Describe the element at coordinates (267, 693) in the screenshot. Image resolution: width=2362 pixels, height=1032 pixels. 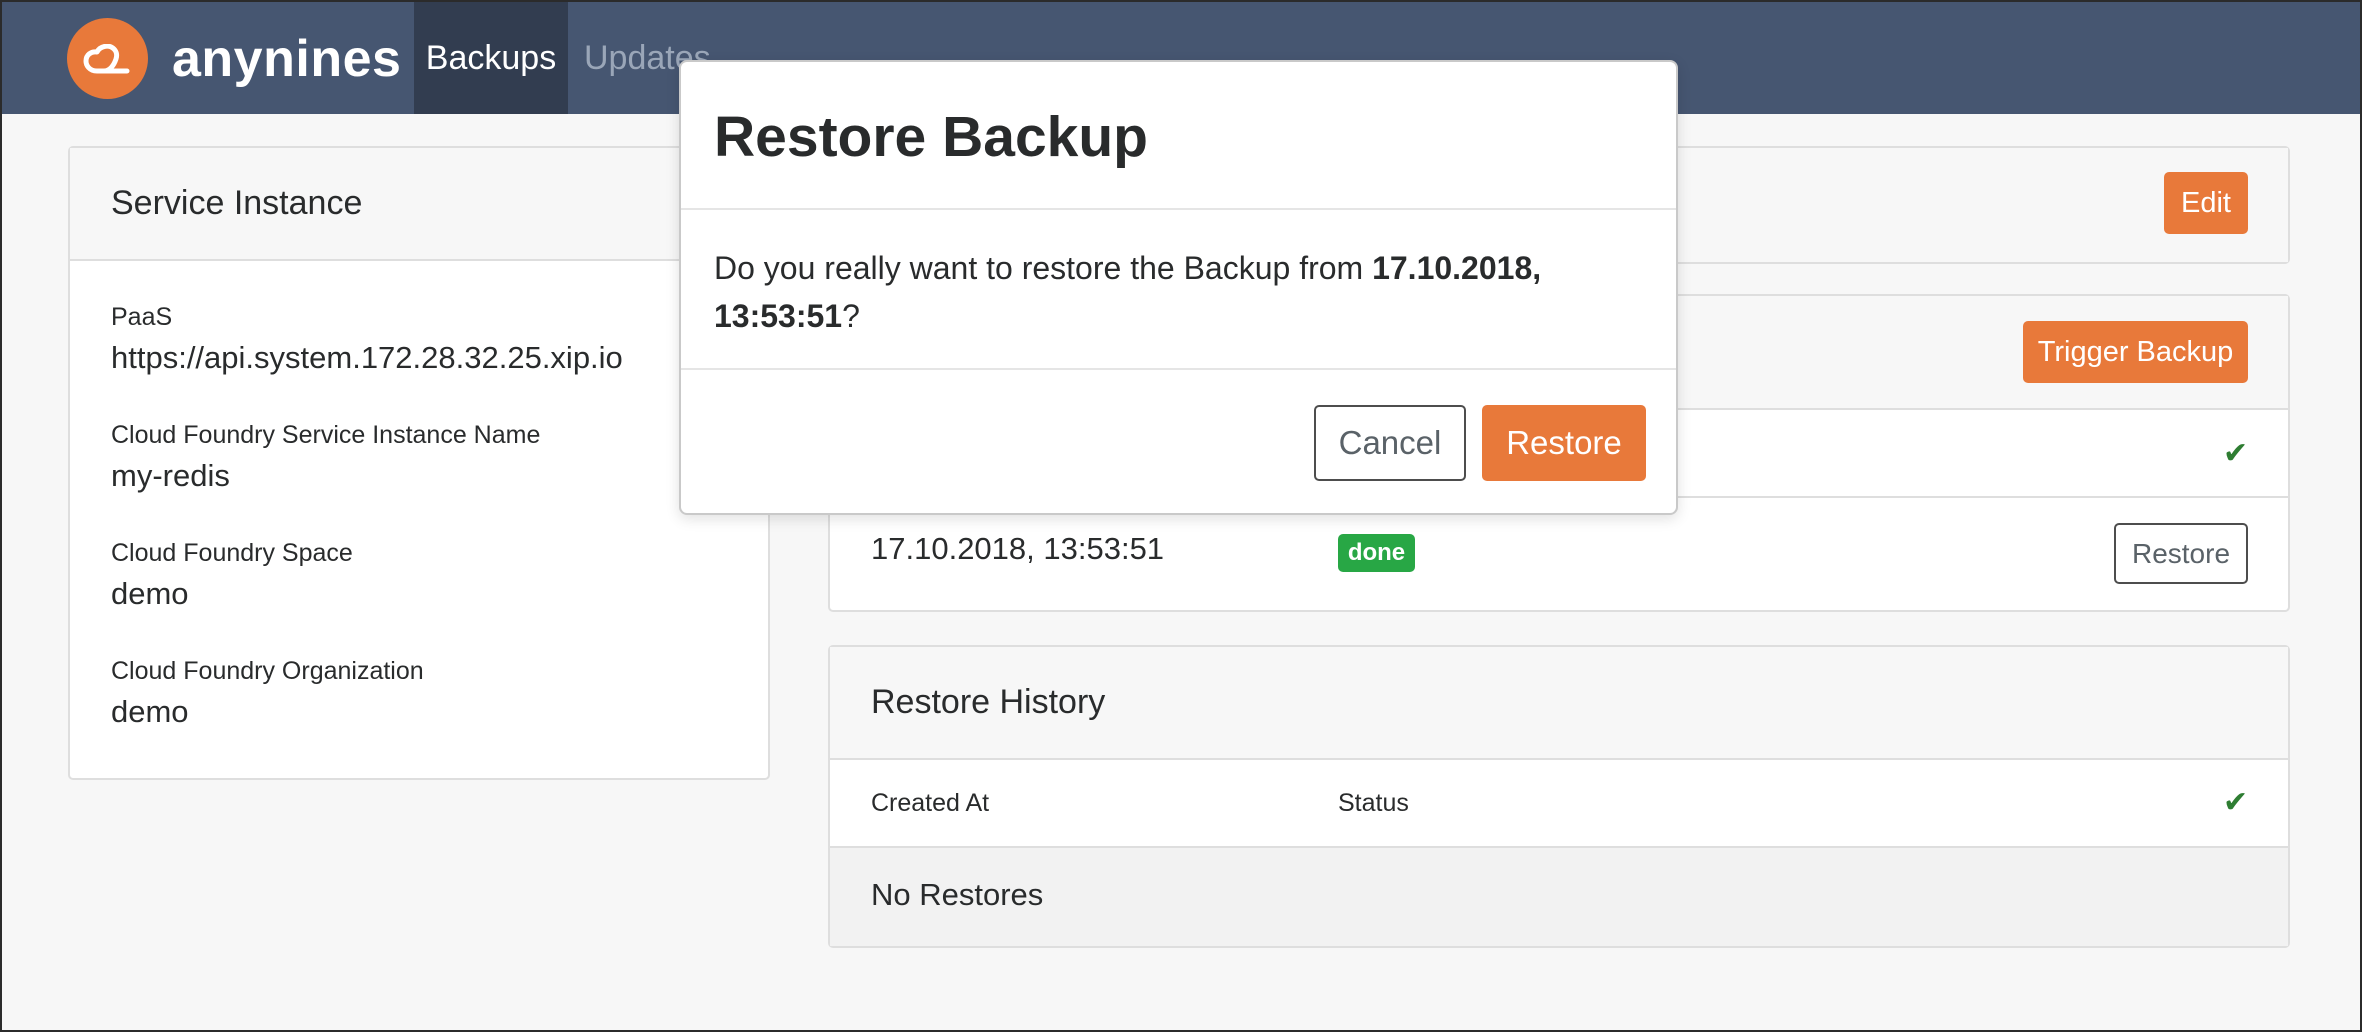
I see `field-organization: Cloud Foundry Organization demo` at that location.